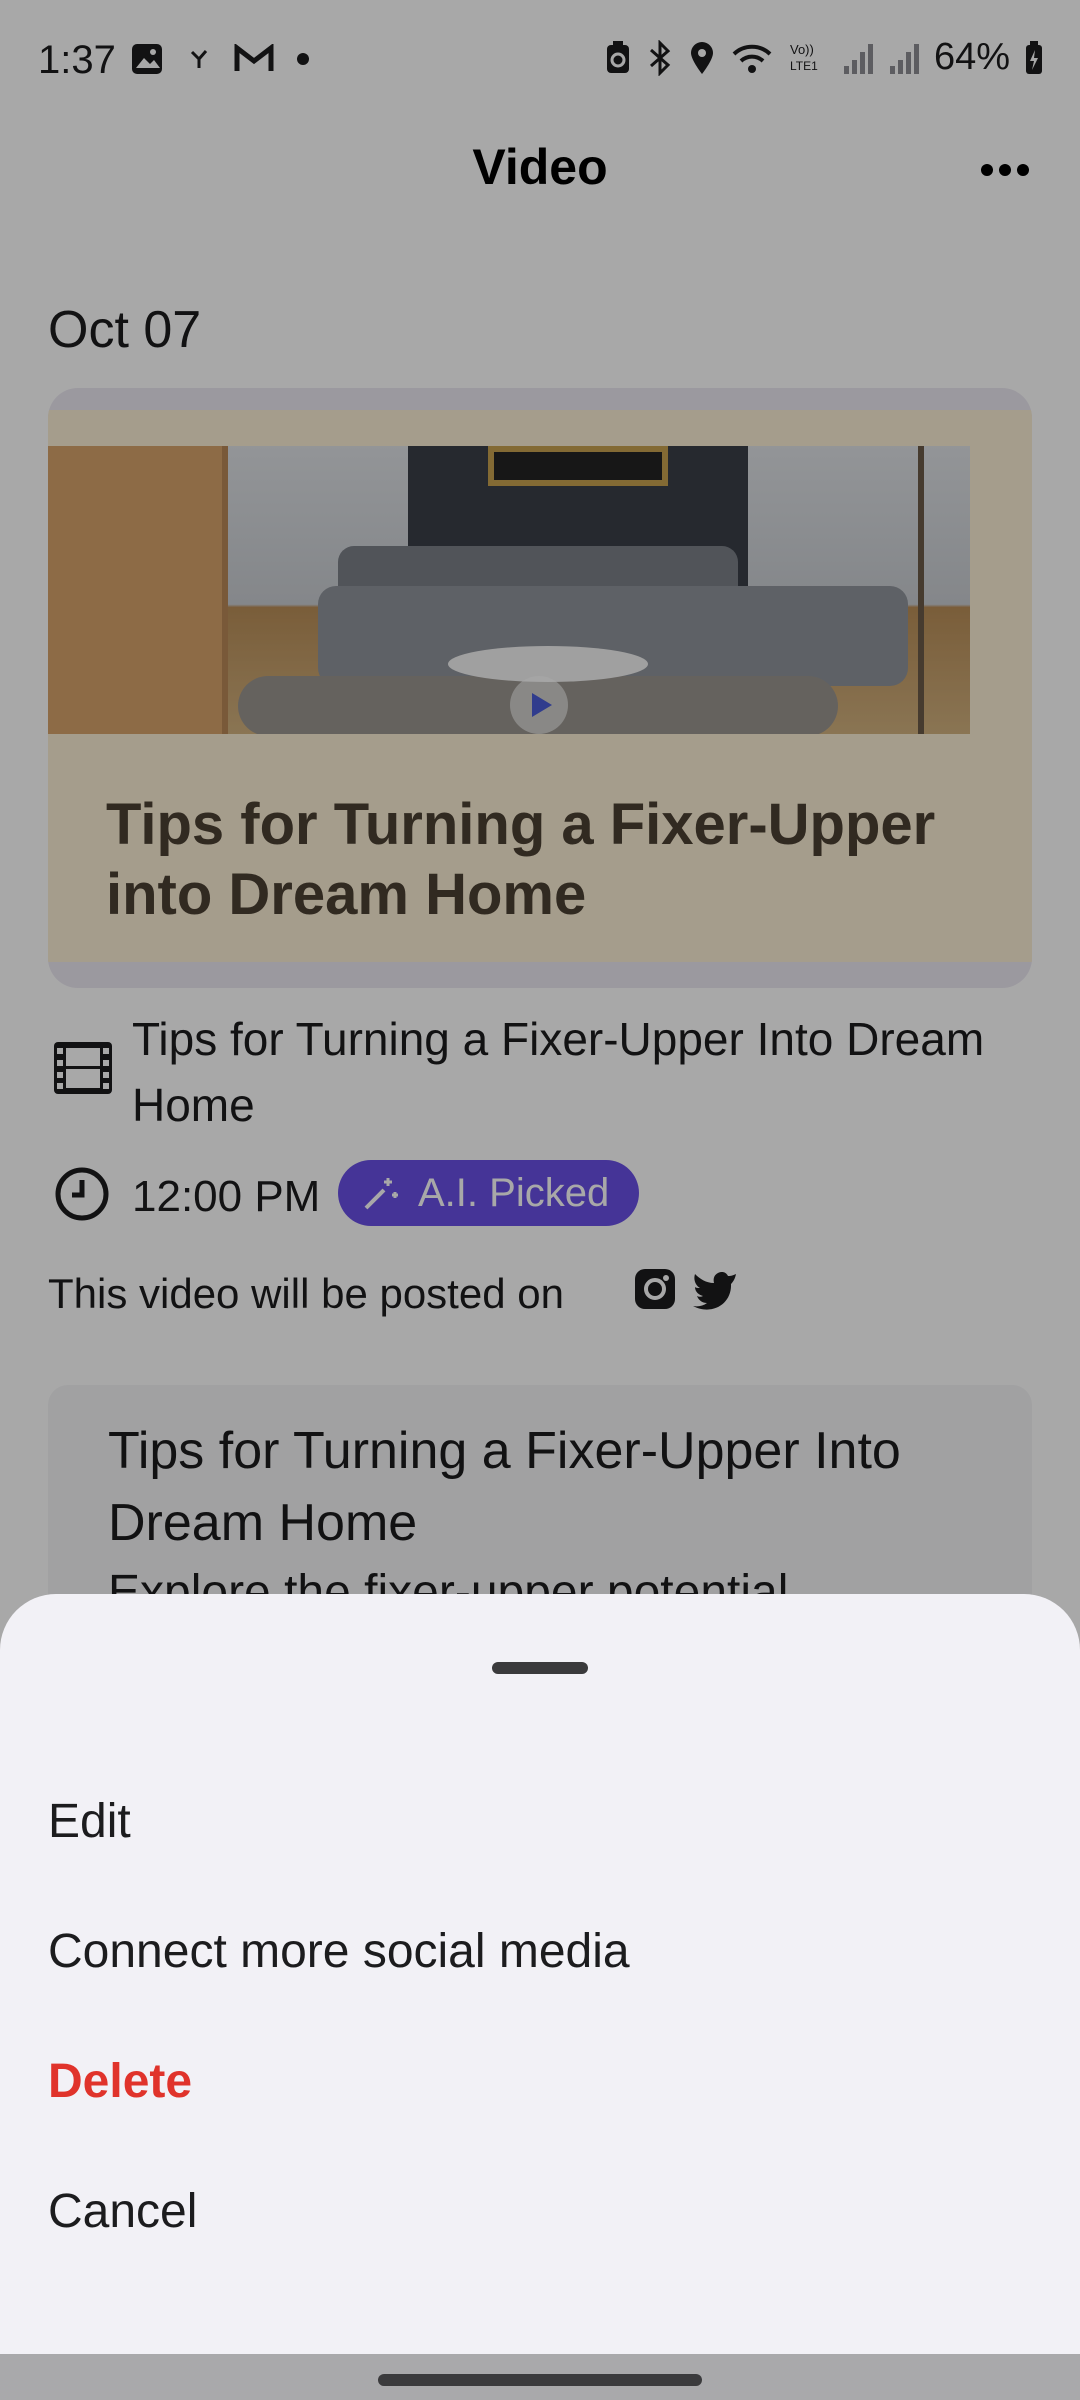 The height and width of the screenshot is (2400, 1080). I want to click on system-navigation-bar, so click(540, 2377).